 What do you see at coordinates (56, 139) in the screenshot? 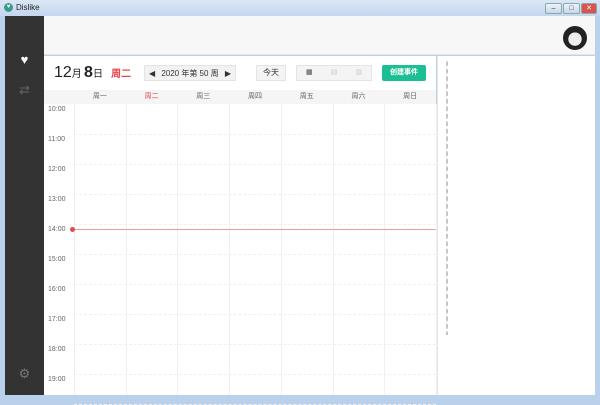
I see `time-label: 11:00` at bounding box center [56, 139].